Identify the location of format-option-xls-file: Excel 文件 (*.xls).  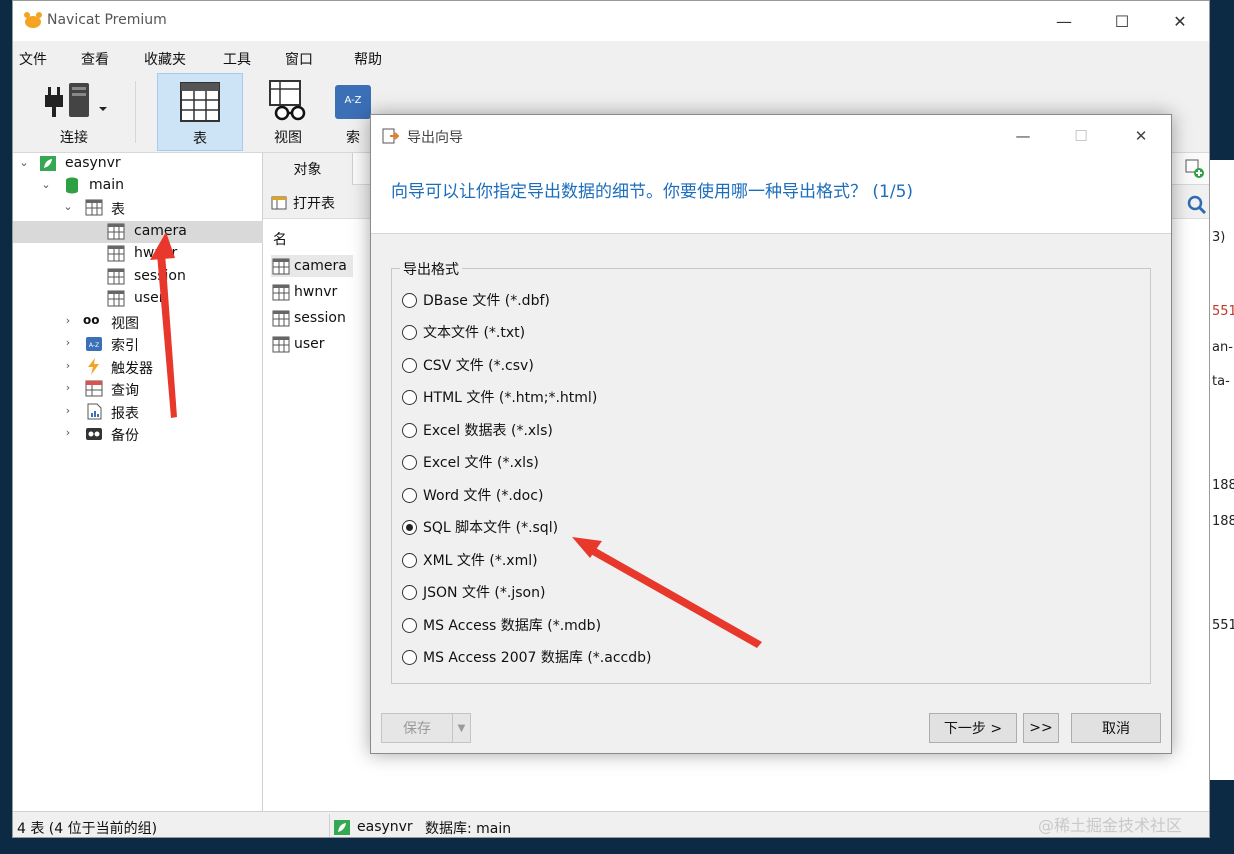
(470, 462).